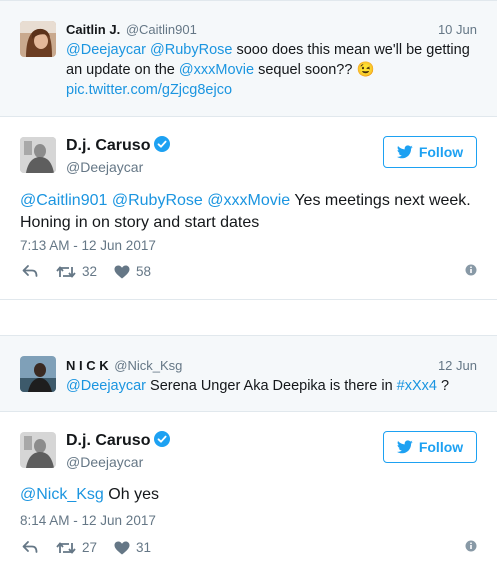 The width and height of the screenshot is (497, 571). Describe the element at coordinates (63, 200) in the screenshot. I see `mention-link: @Caitlin901` at that location.